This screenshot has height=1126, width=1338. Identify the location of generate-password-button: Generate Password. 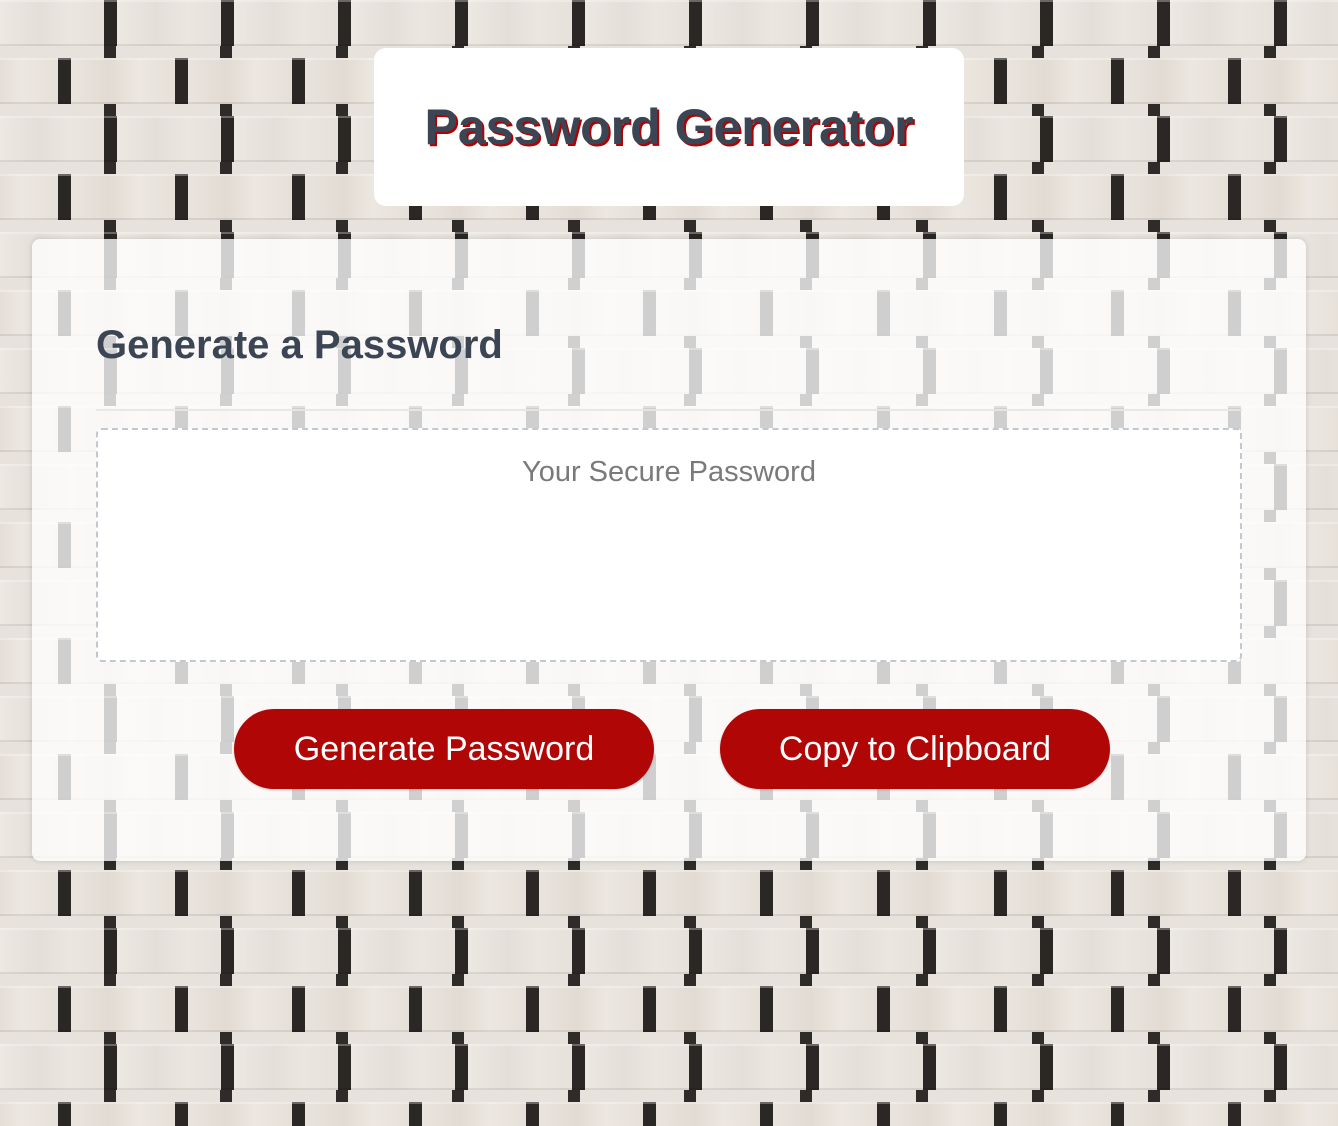
(444, 749).